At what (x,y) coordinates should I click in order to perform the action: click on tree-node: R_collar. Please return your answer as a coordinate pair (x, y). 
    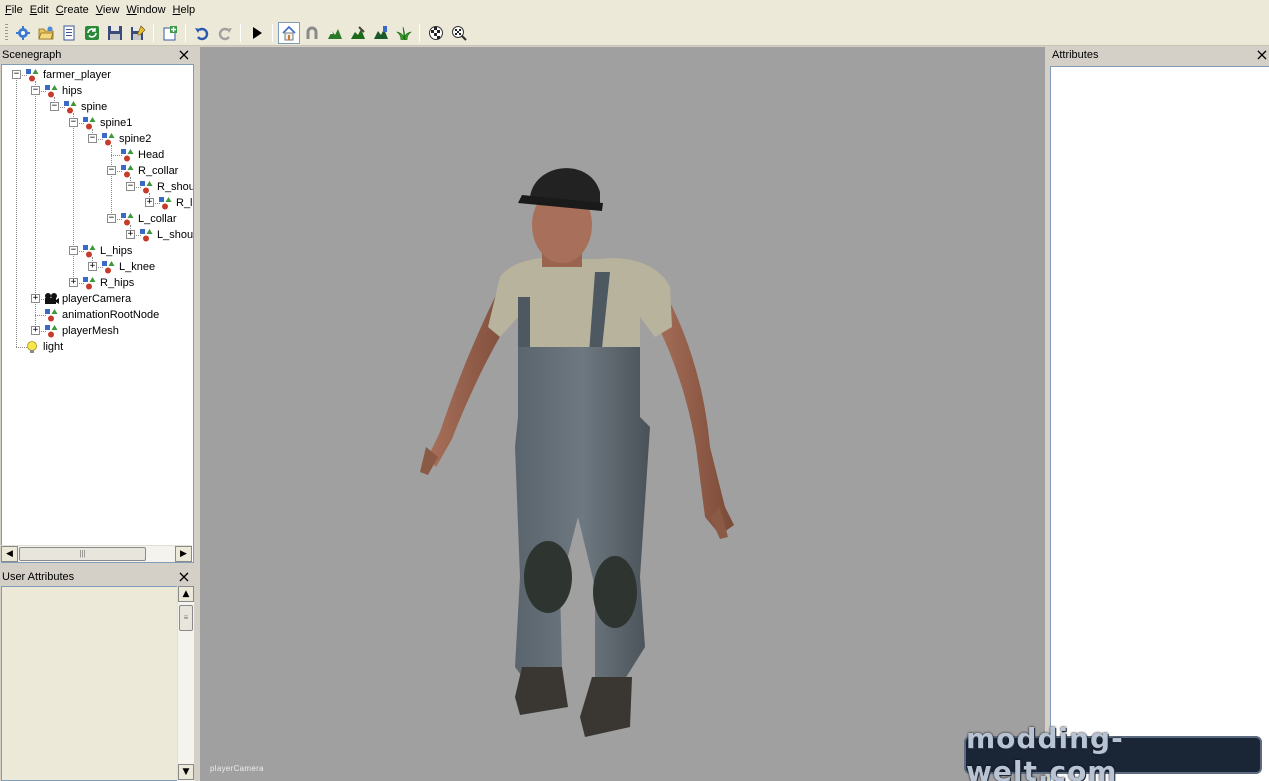
    Looking at the image, I should click on (149, 171).